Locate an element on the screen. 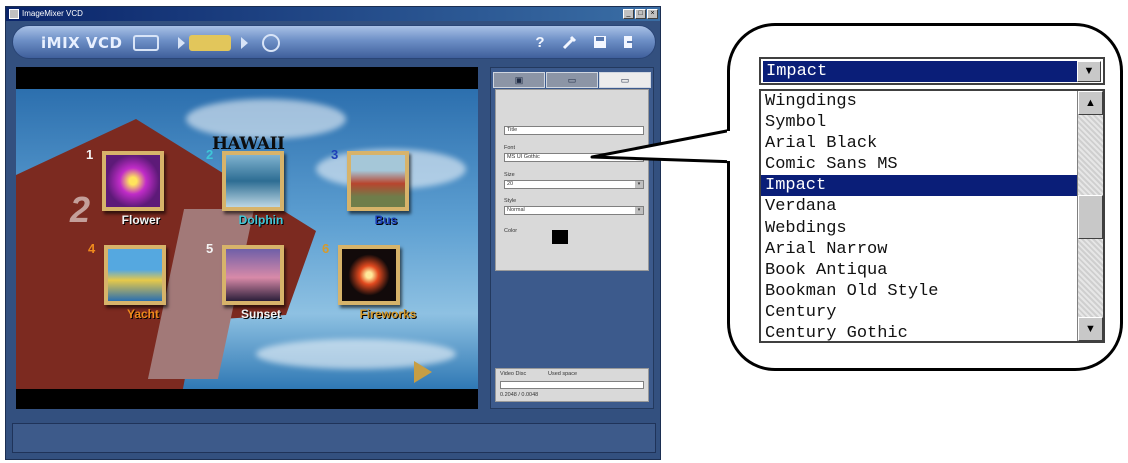 This screenshot has width=1128, height=463. scroll-up-icon: ▲ is located at coordinates (1090, 103).